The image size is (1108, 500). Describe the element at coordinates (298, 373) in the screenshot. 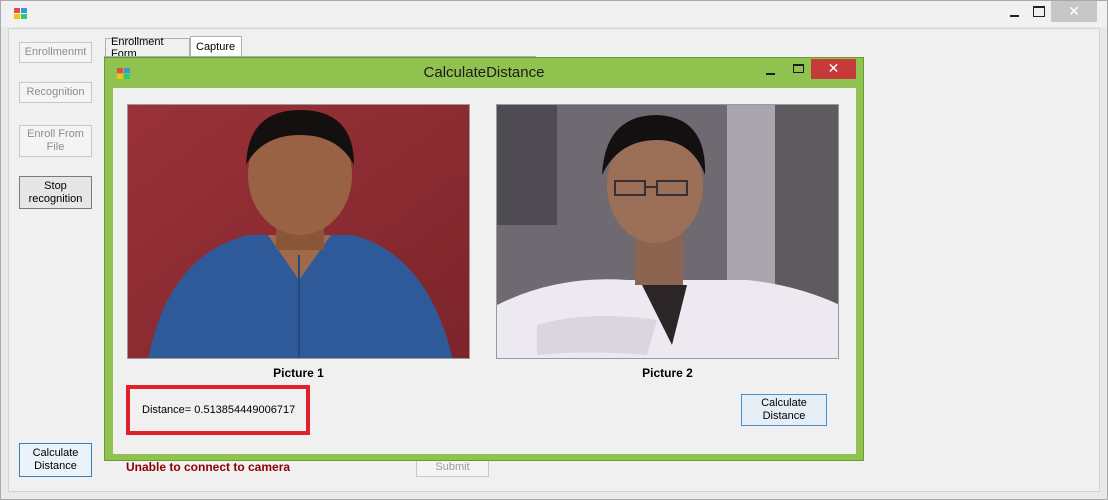

I see `picture1-label: Picture 1` at that location.